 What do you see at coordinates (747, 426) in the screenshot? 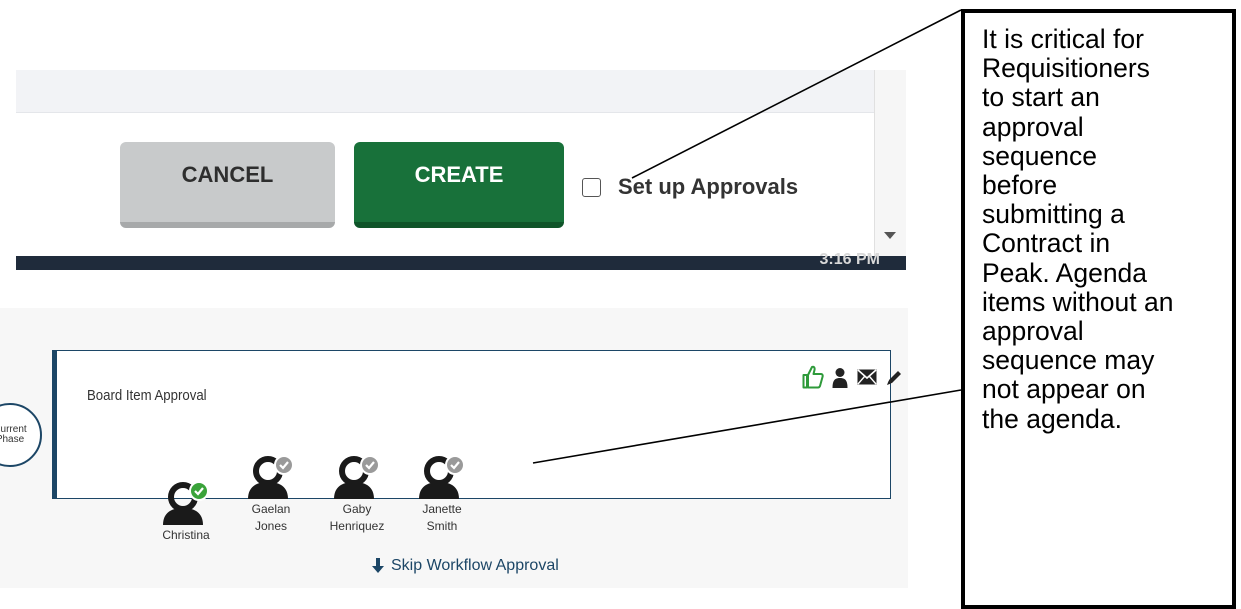
I see `leader-line-workflow` at bounding box center [747, 426].